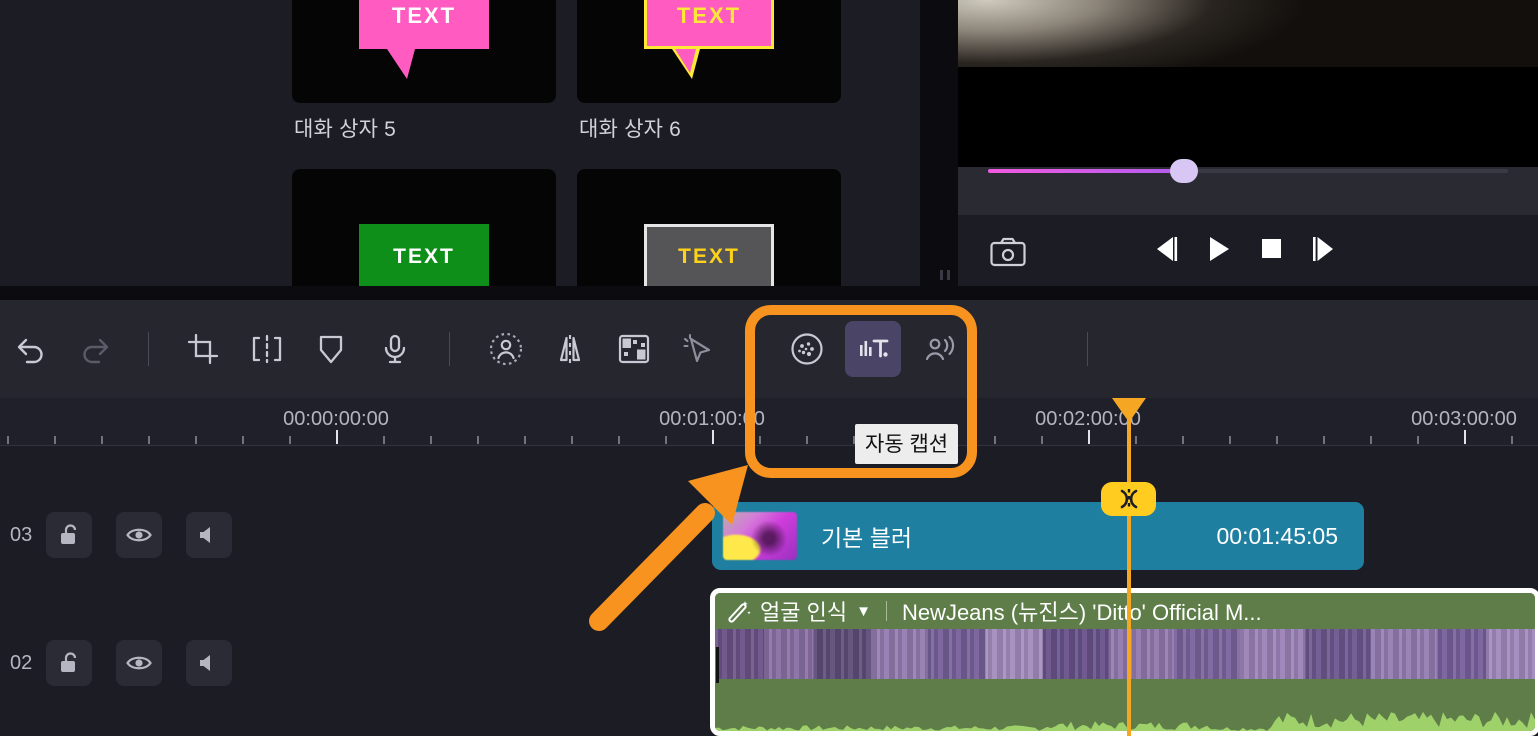  Describe the element at coordinates (205, 663) in the screenshot. I see `speaker-icon` at that location.